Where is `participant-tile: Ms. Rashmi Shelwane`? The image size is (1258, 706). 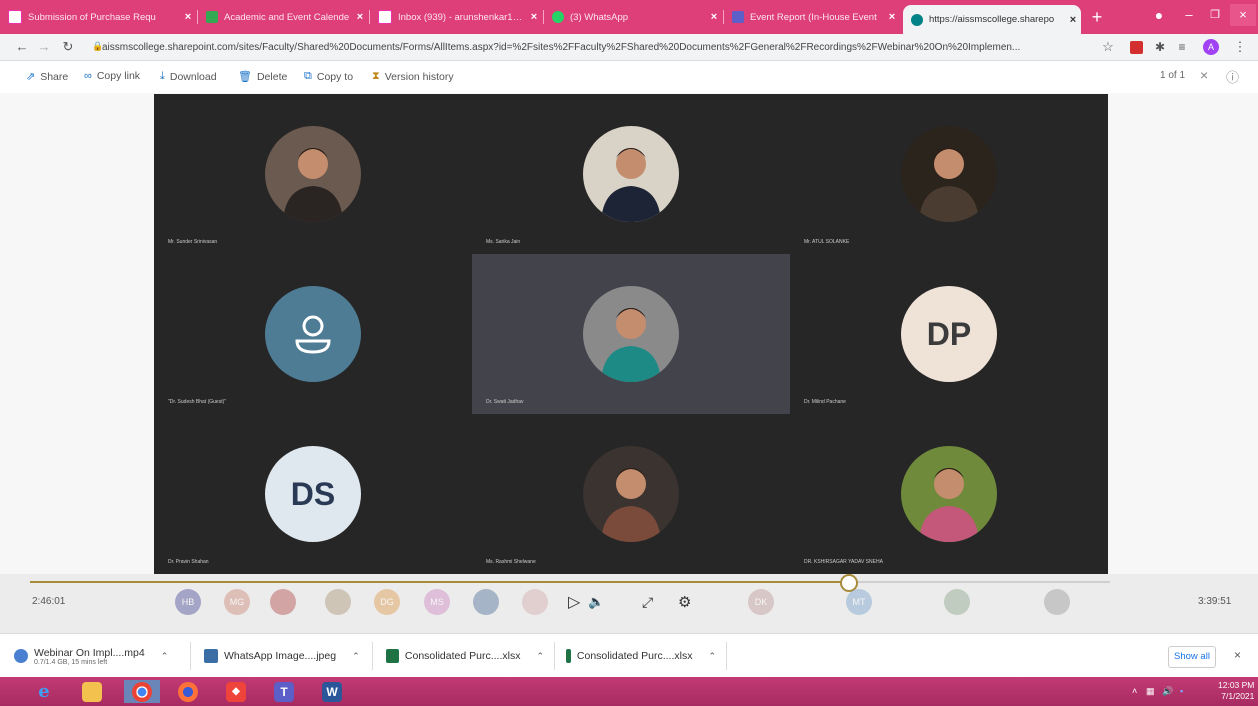 participant-tile: Ms. Rashmi Shelwane is located at coordinates (631, 494).